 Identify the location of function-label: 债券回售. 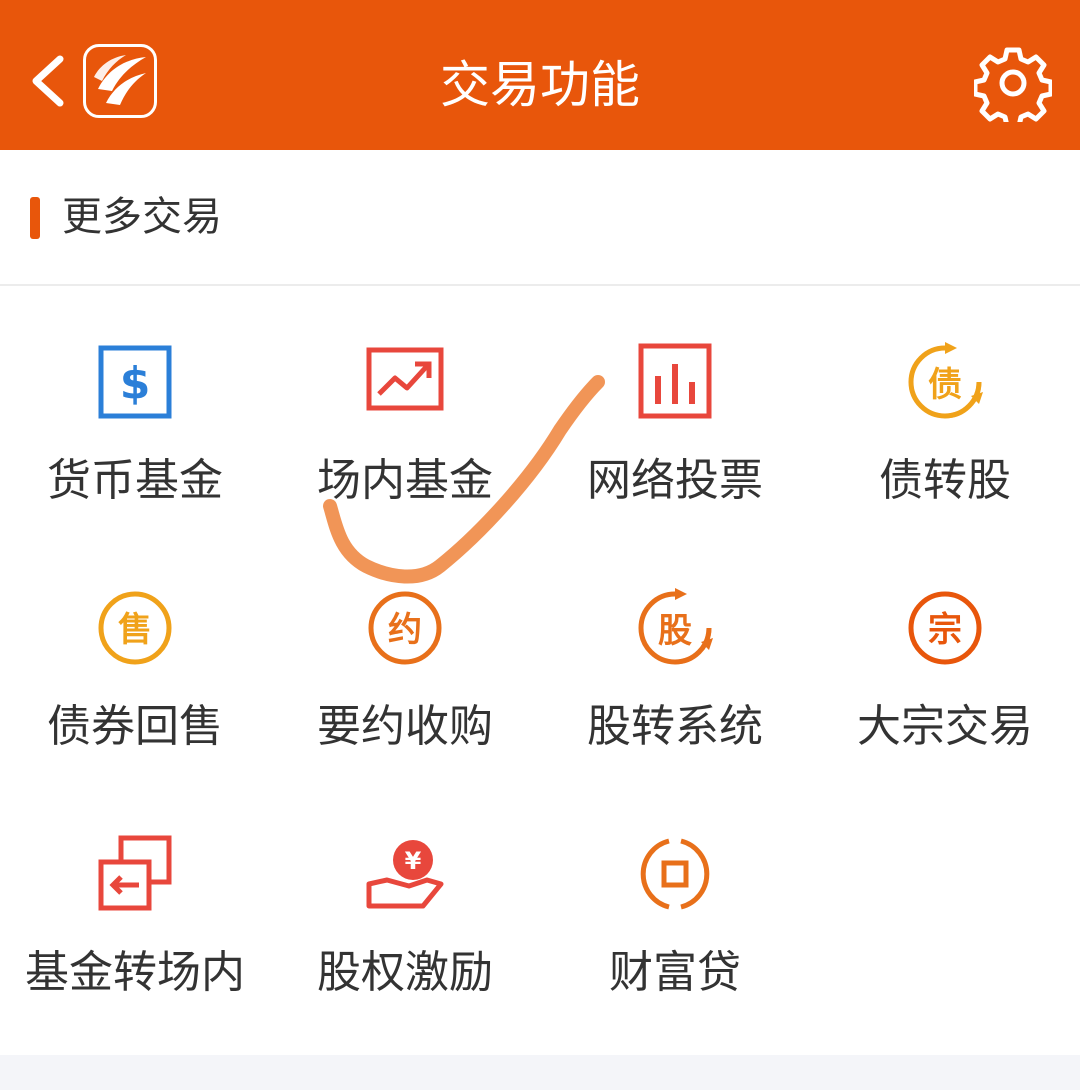
(135, 726).